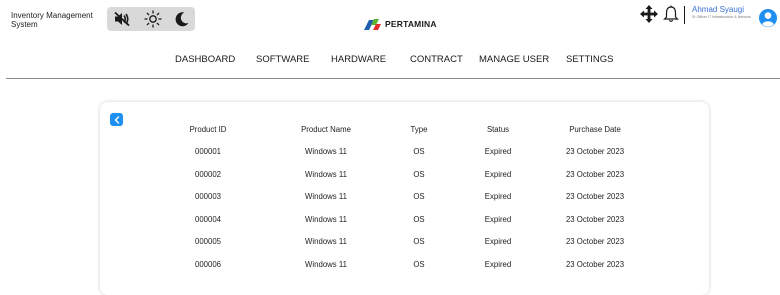  I want to click on nav-settings: SETTINGS, so click(590, 59).